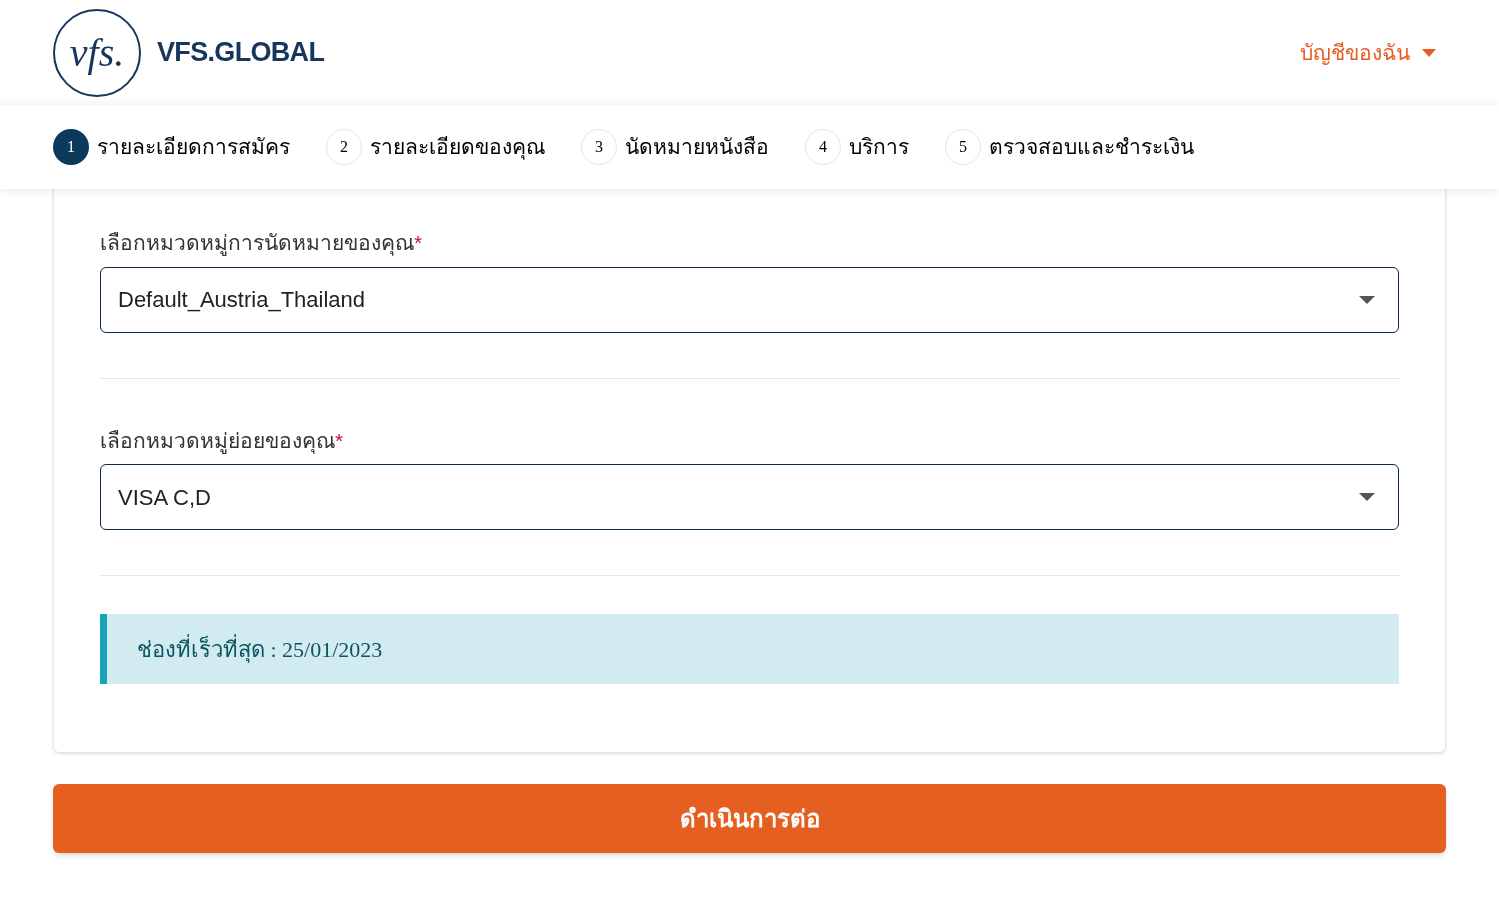 The height and width of the screenshot is (897, 1499). What do you see at coordinates (97, 52) in the screenshot?
I see `logo-mark: vfs.` at bounding box center [97, 52].